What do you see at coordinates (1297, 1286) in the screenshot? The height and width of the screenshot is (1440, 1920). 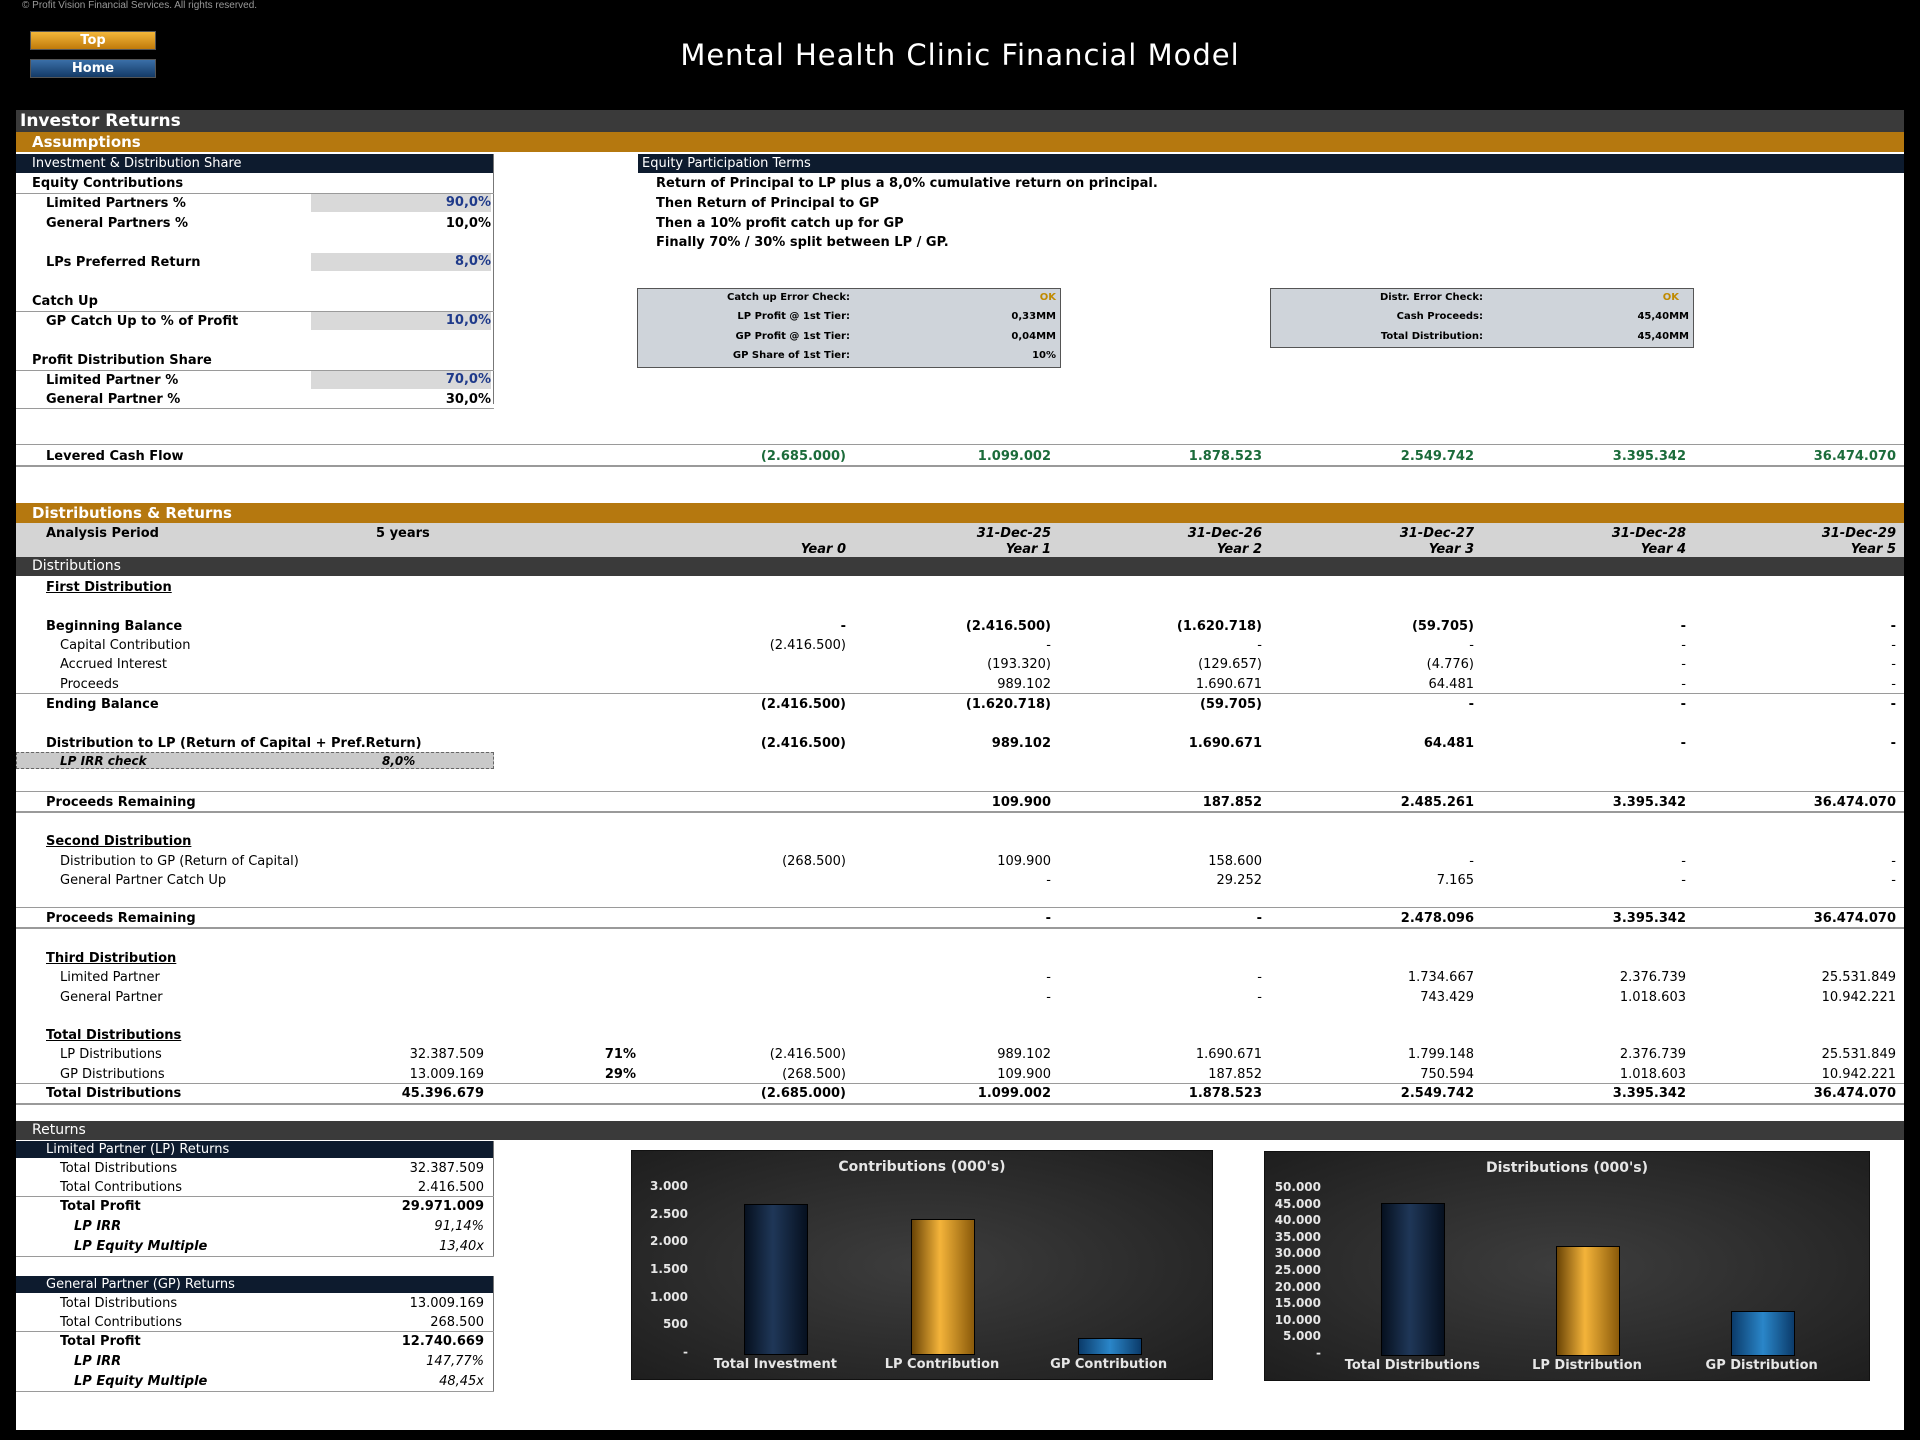 I see `y-tick-label: 20.000` at bounding box center [1297, 1286].